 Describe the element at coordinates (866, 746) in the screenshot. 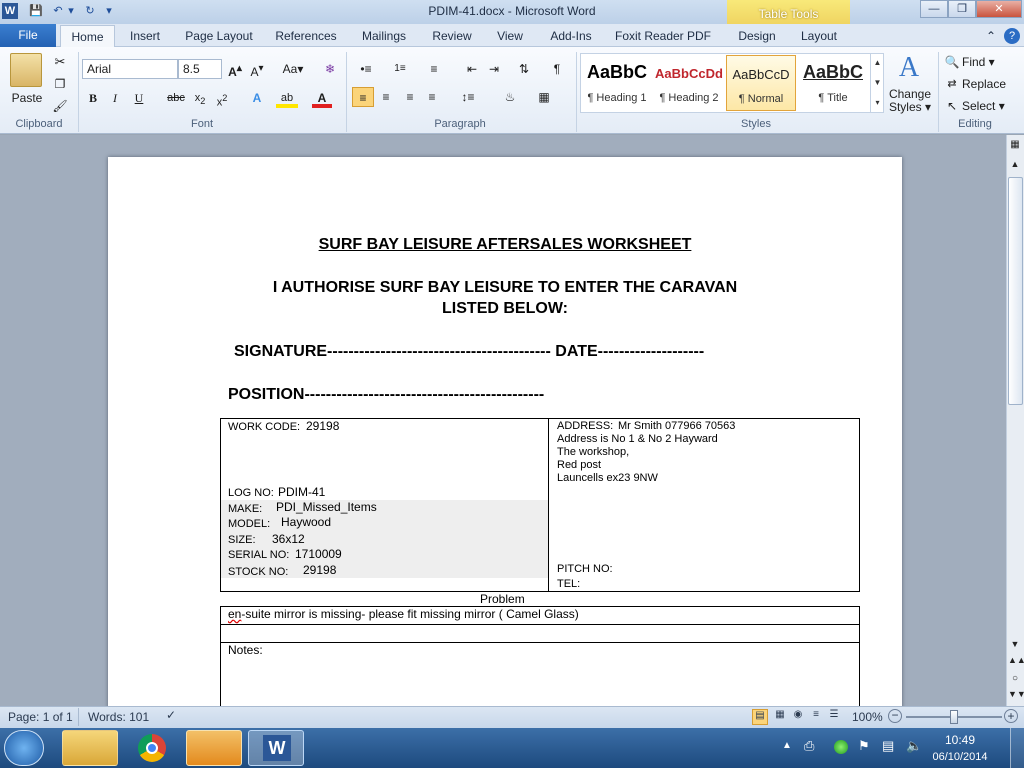

I see `action-center-flag-icon: ⚑` at that location.